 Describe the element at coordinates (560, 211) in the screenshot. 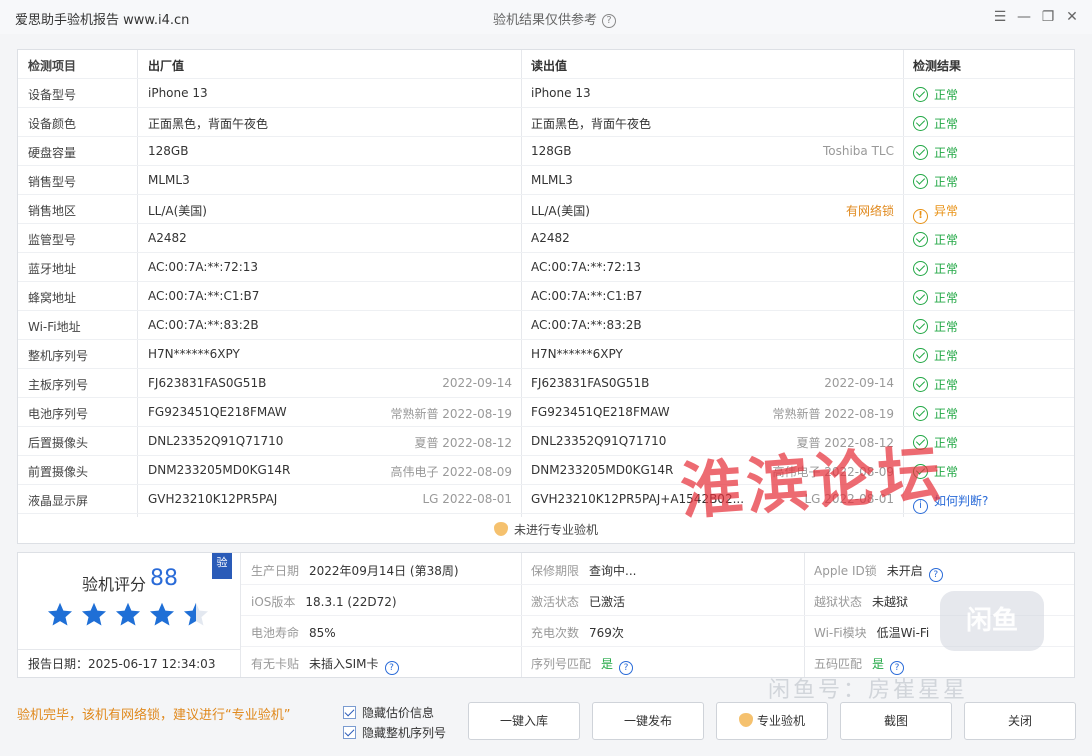

I see `read-value: LL/A(美国)` at that location.